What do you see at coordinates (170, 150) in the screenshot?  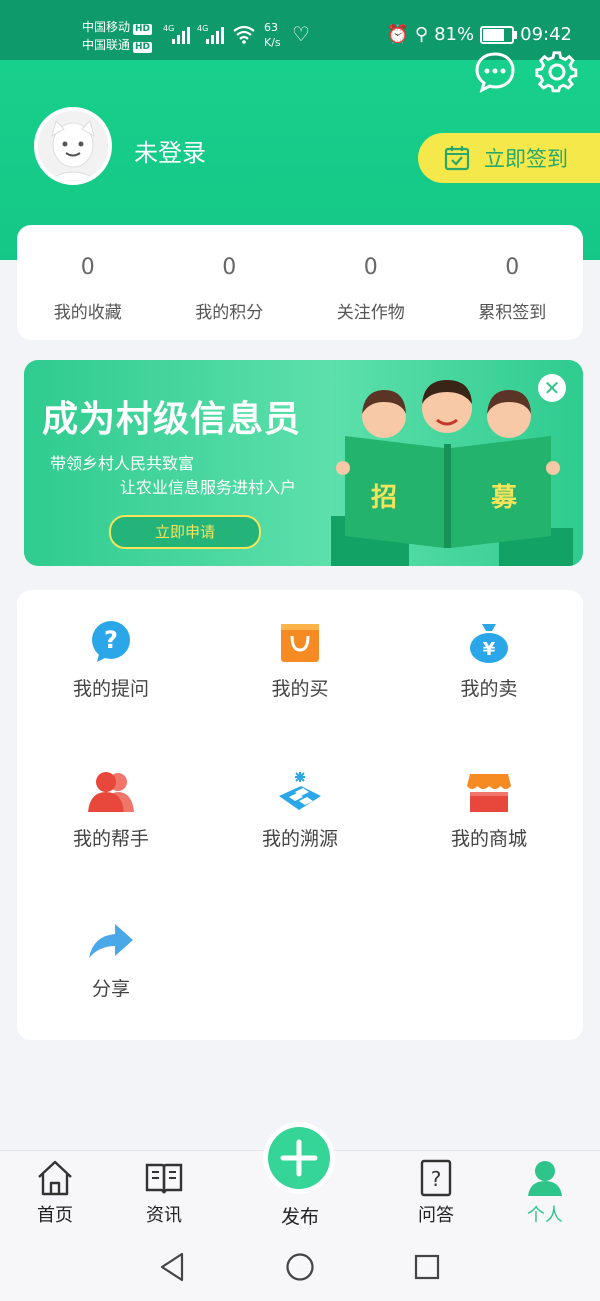 I see `username: 未登录` at bounding box center [170, 150].